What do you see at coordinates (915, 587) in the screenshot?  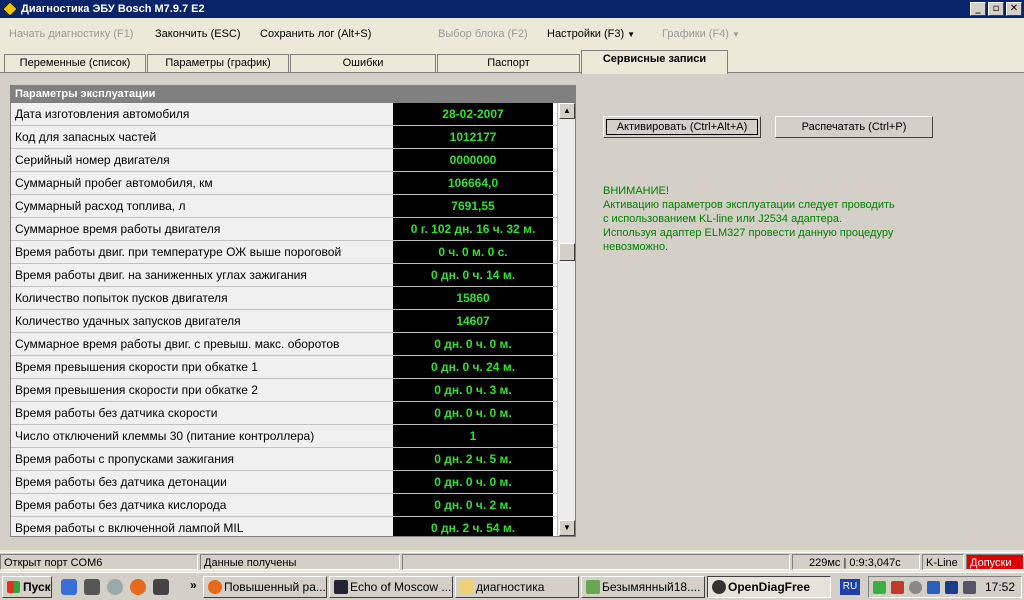 I see `tray-disk-icon` at bounding box center [915, 587].